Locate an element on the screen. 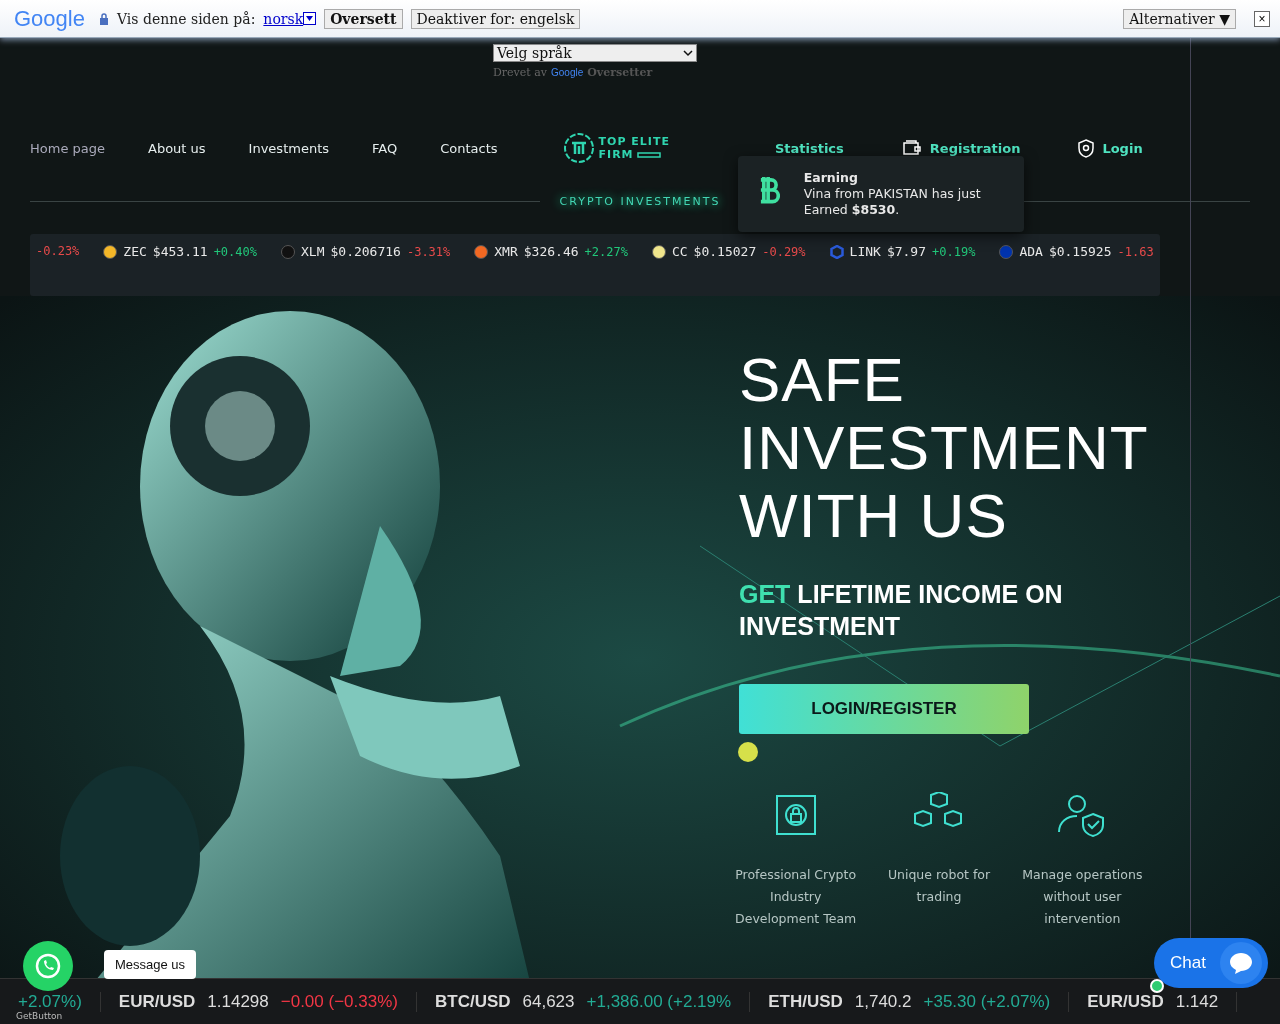 The image size is (1280, 1024). nav-link: About us is located at coordinates (177, 148).